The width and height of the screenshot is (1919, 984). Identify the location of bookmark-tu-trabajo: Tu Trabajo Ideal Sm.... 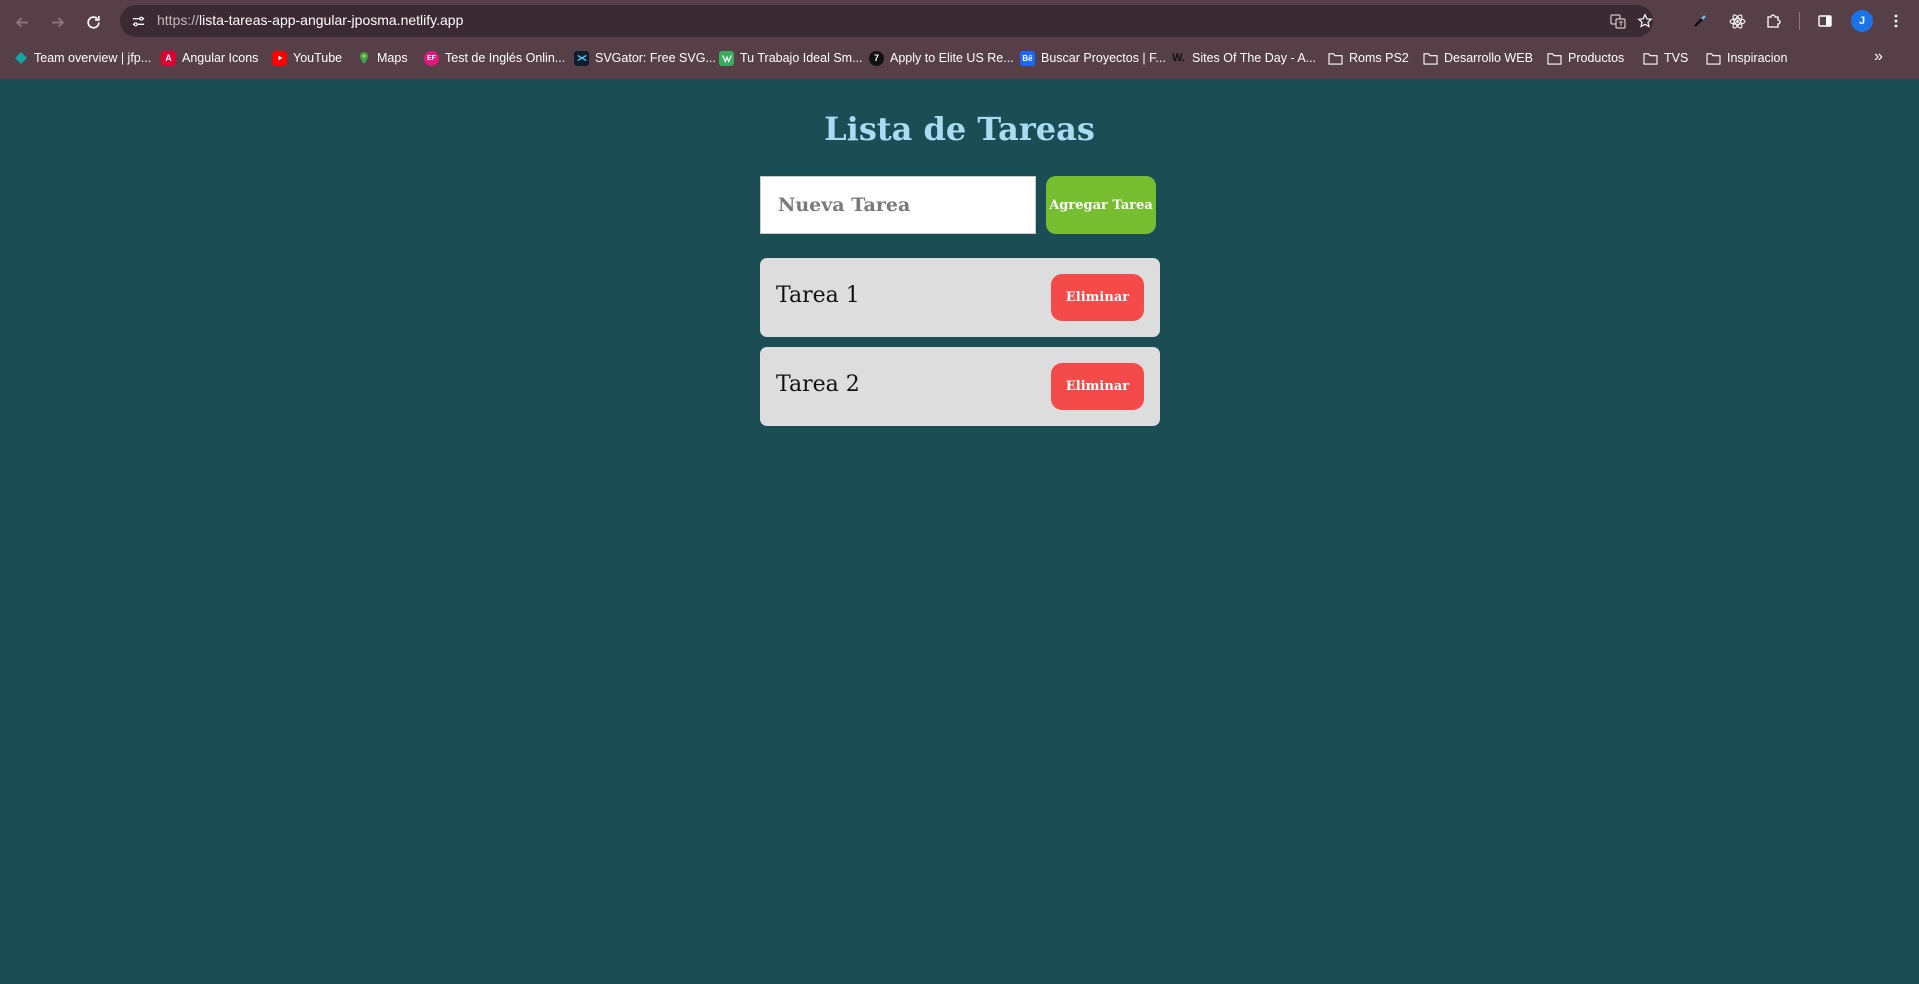
(791, 58).